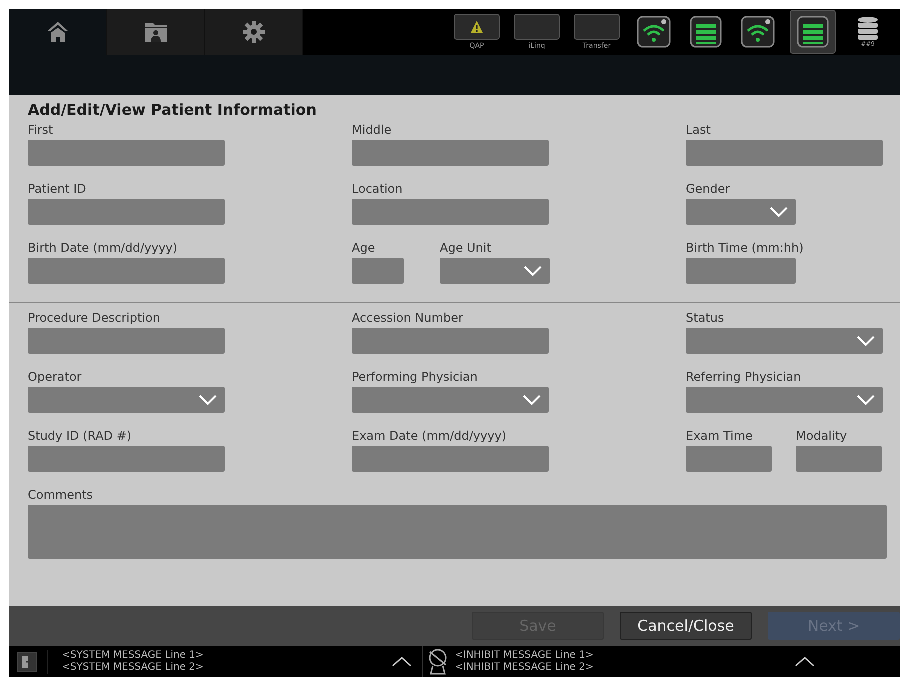  What do you see at coordinates (822, 436) in the screenshot?
I see `field-label: Modality` at bounding box center [822, 436].